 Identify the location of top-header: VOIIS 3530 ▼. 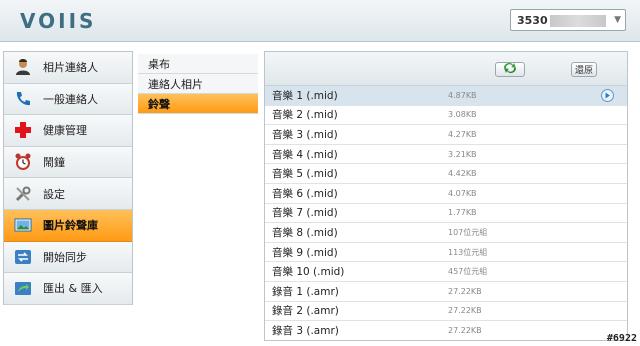
(320, 21).